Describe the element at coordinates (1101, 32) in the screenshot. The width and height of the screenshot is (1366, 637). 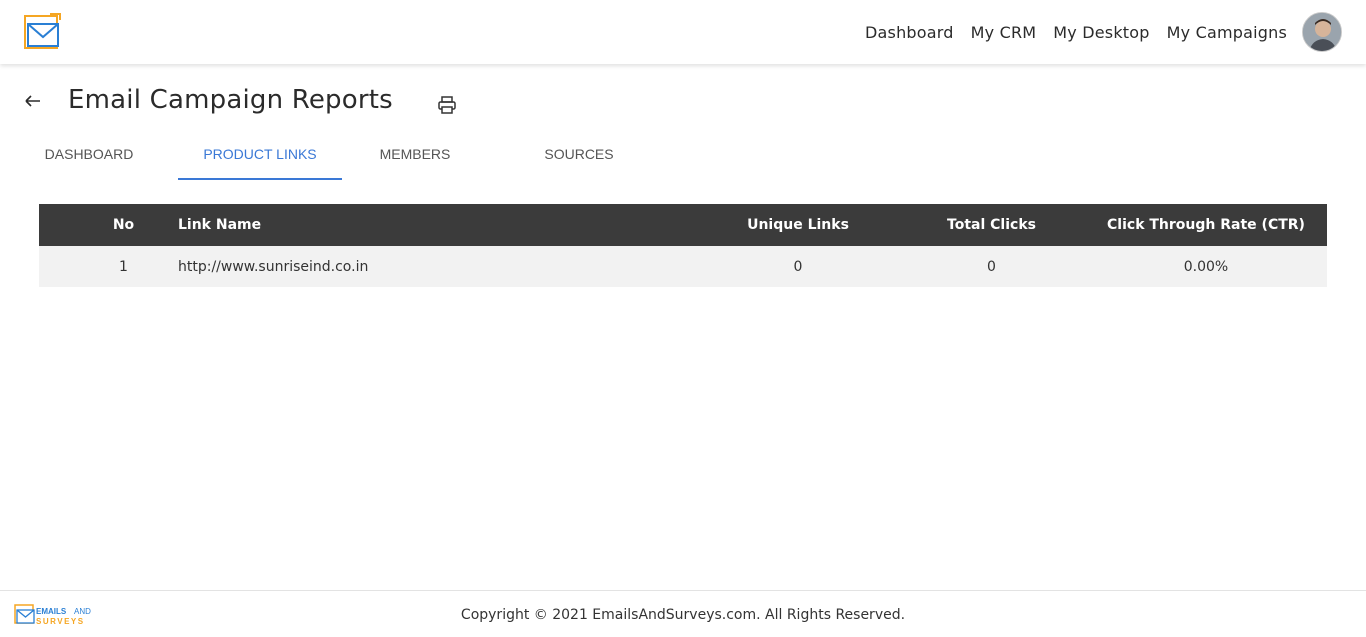
I see `nav-my-desktop-link: My Desktop` at that location.